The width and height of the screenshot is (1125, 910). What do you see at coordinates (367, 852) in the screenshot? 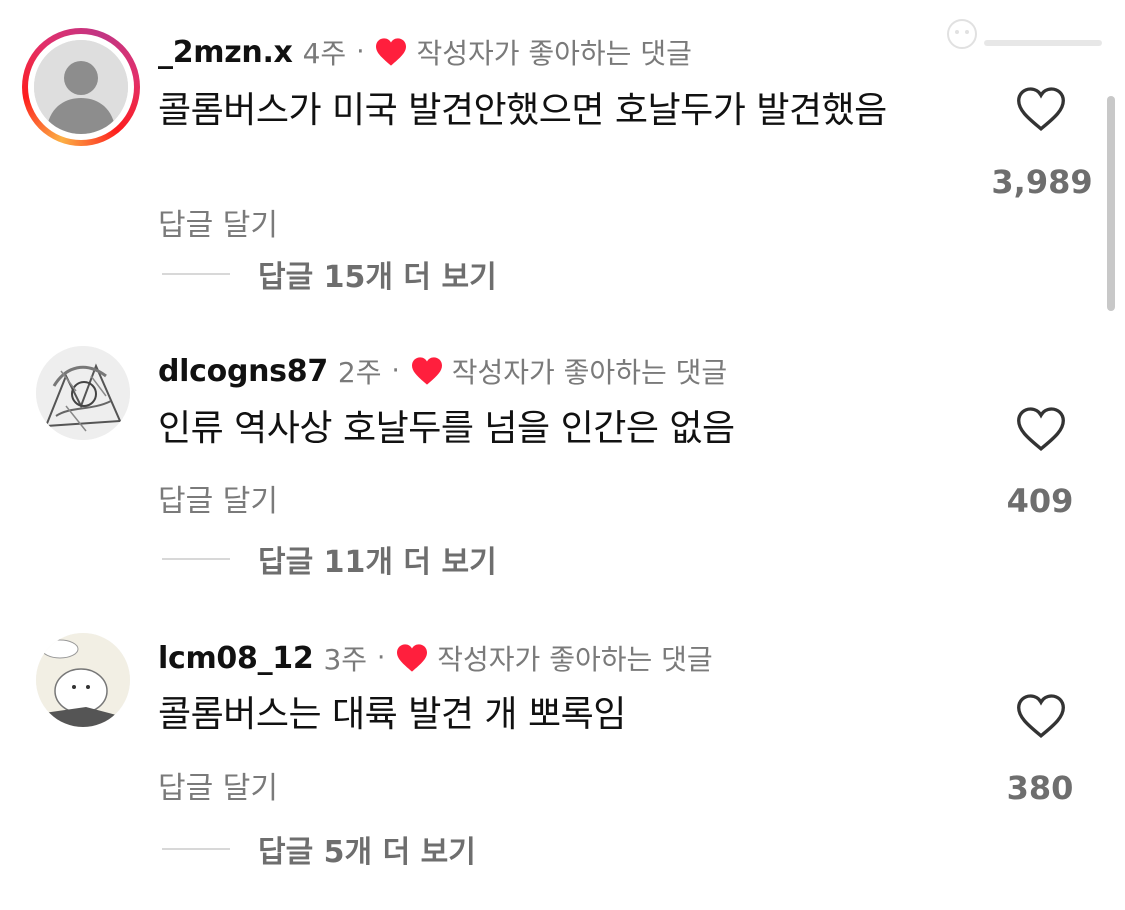
I see `view-replies-label: 답글 5개 더 보기` at bounding box center [367, 852].